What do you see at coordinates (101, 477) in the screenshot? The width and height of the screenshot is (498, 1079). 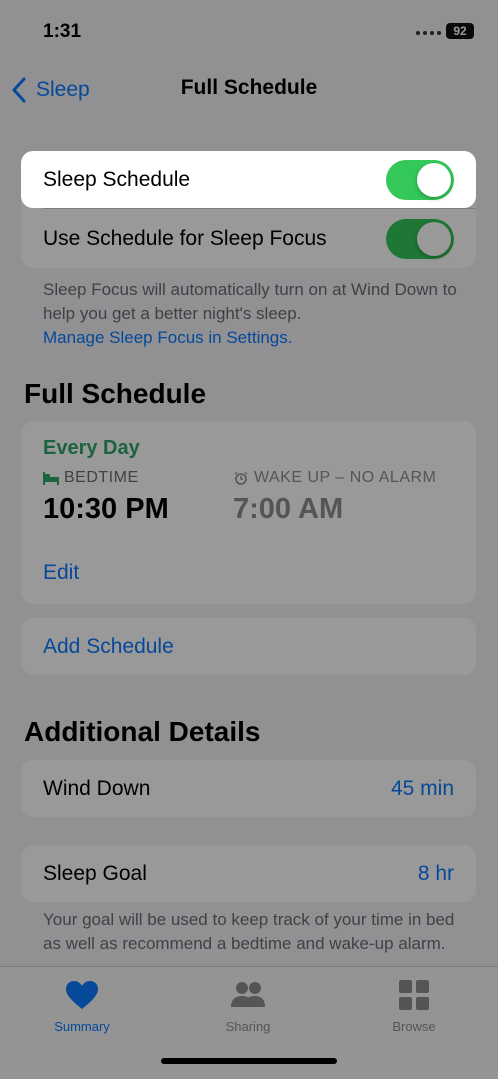 I see `bedtime-label-text: BEDTIME` at bounding box center [101, 477].